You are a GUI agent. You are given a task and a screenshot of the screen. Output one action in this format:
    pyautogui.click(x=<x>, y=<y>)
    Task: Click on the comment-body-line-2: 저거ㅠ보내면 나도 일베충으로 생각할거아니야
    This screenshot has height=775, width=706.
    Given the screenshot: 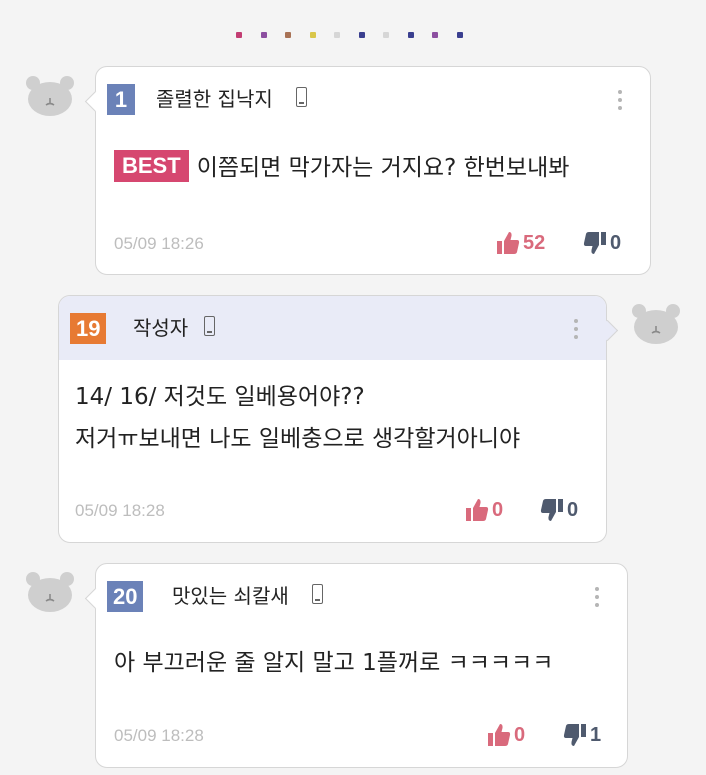 What is the action you would take?
    pyautogui.click(x=298, y=439)
    